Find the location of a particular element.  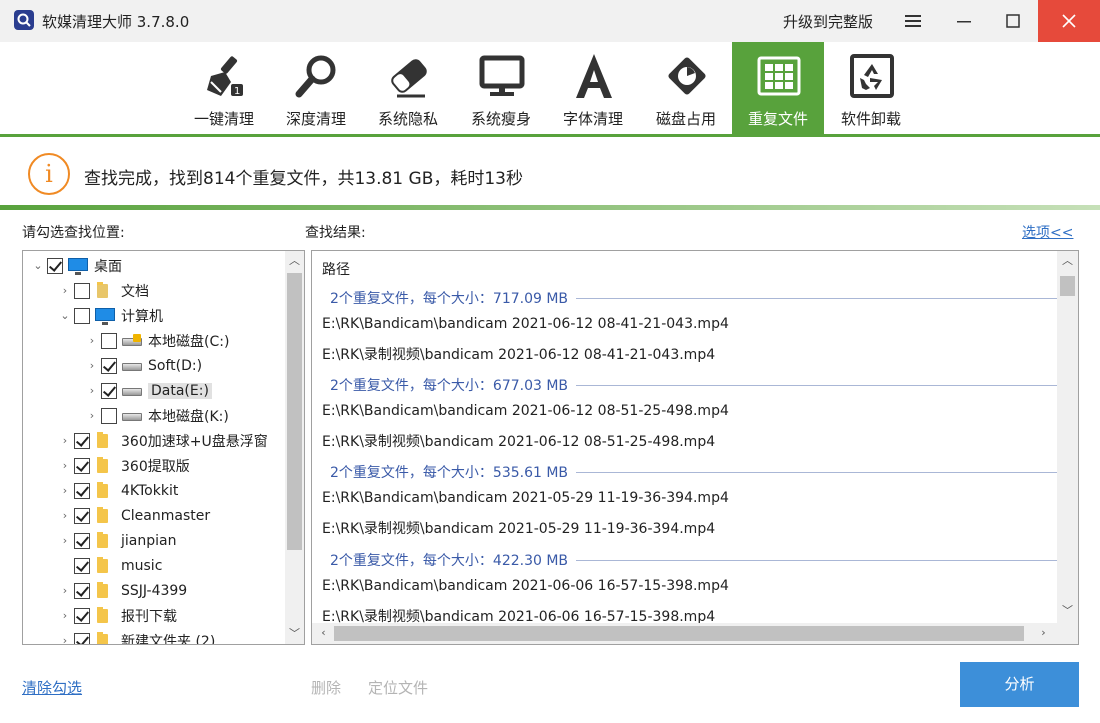

tool-system-slim: 系统瘦身 is located at coordinates (501, 88).